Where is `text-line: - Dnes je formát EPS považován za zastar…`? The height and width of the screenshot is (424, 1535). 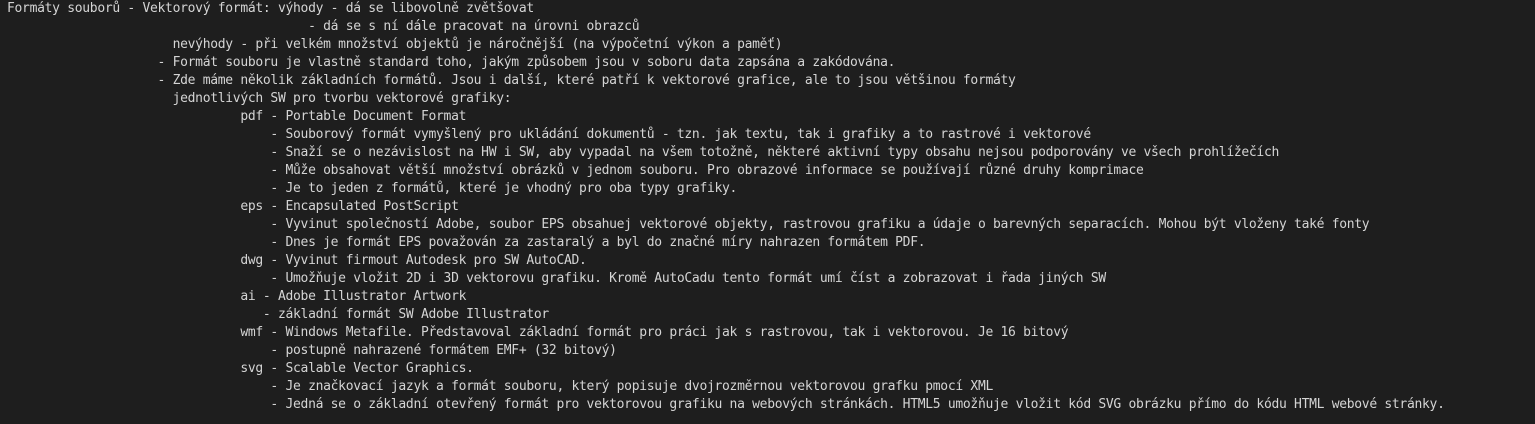
text-line: - Dnes je formát EPS považován za zastar… is located at coordinates (466, 242).